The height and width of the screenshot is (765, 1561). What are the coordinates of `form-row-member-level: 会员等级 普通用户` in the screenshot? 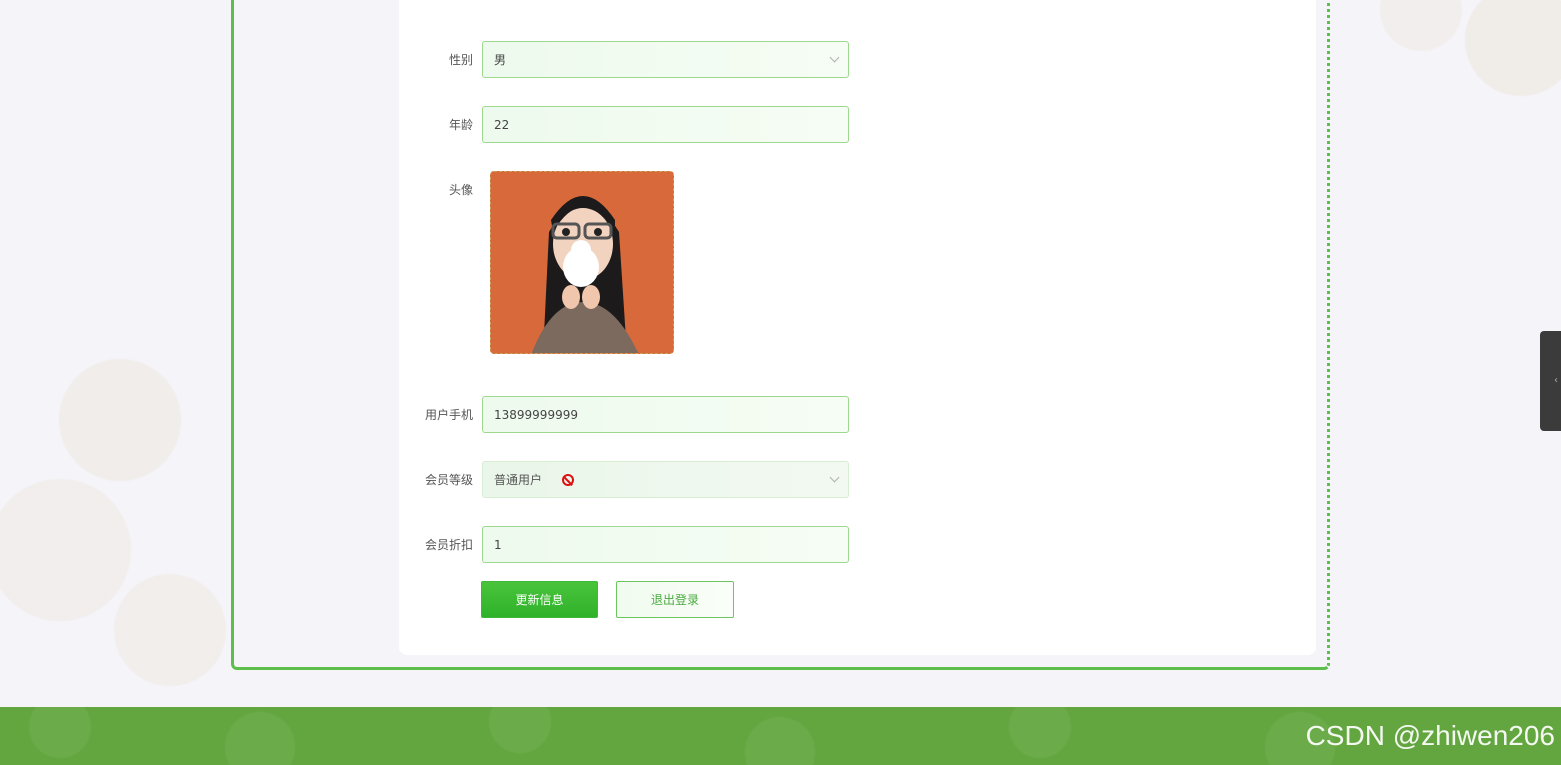 It's located at (642, 479).